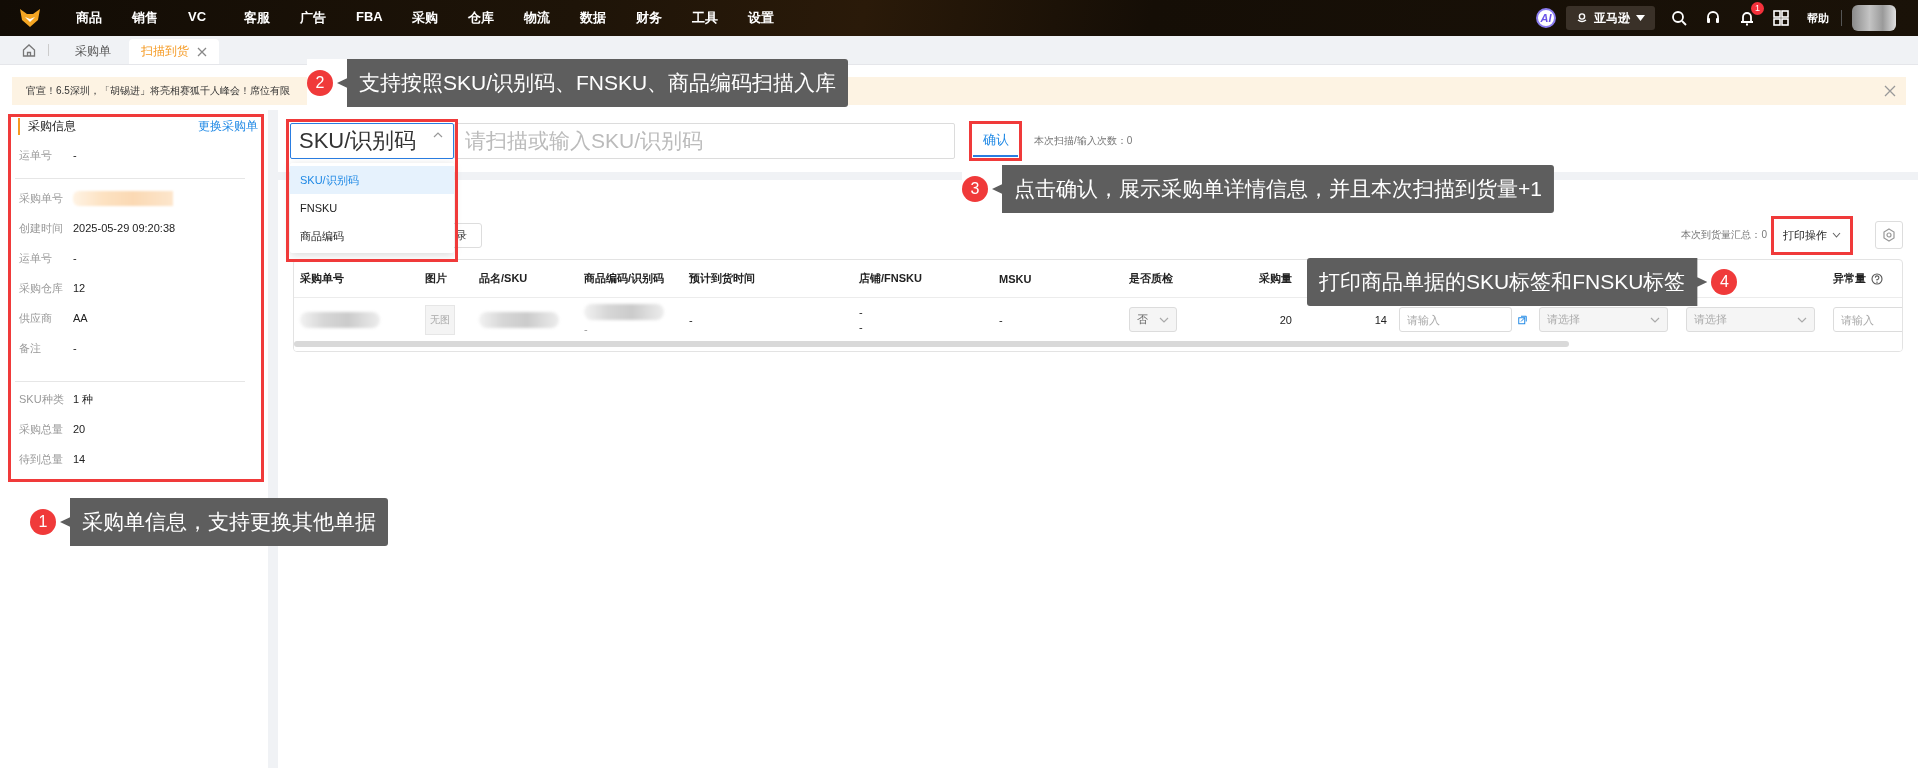 The width and height of the screenshot is (1918, 768). Describe the element at coordinates (503, 278) in the screenshot. I see `column-header: 品名/SKU` at that location.